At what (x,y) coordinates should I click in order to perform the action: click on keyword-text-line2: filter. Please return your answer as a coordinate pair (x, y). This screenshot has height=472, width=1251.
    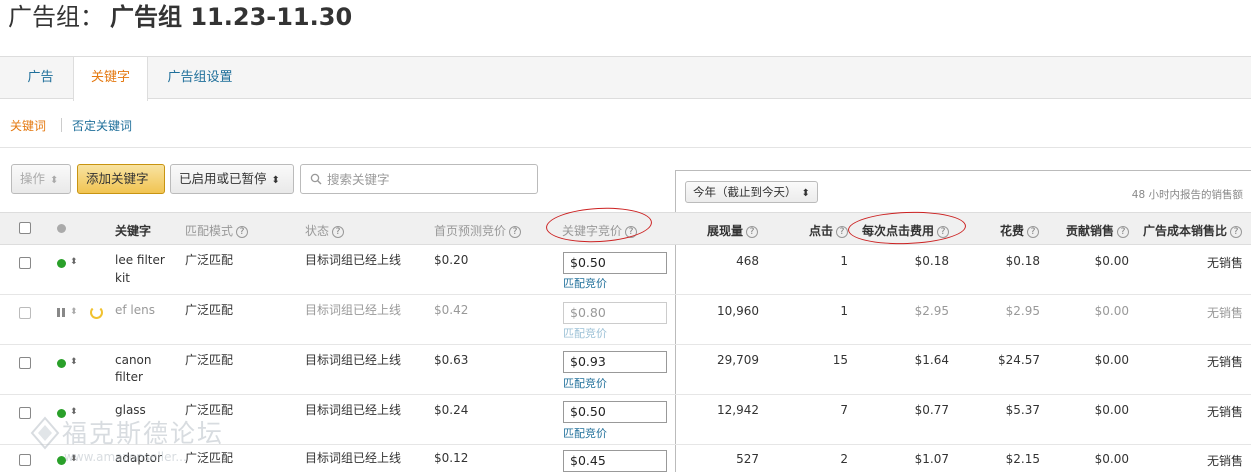
    Looking at the image, I should click on (129, 377).